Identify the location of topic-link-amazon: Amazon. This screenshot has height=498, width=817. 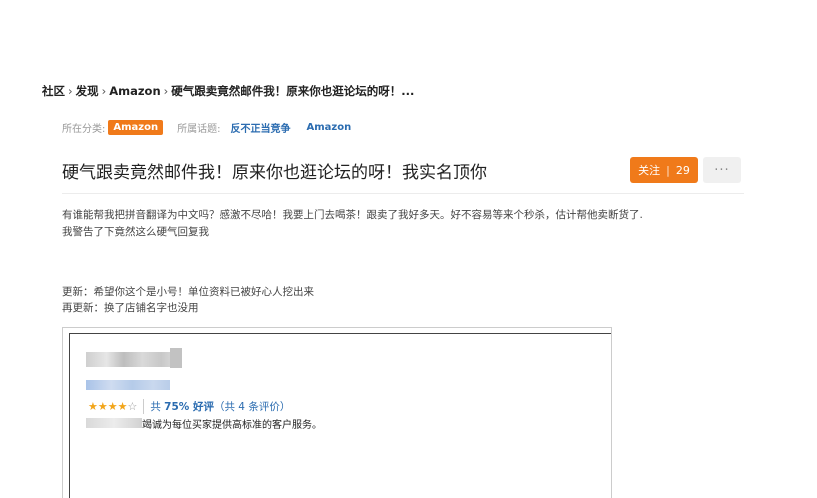
(328, 127).